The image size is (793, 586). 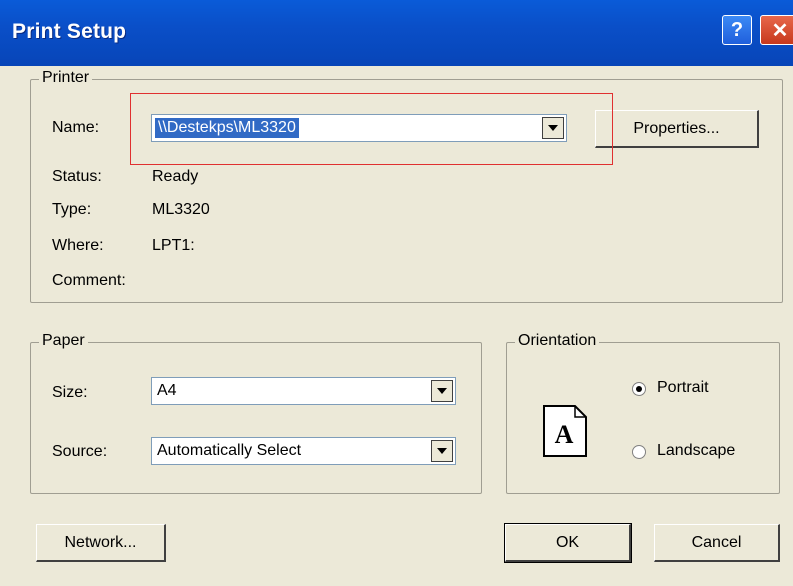 I want to click on cancel-button-label: Cancel, so click(x=716, y=542).